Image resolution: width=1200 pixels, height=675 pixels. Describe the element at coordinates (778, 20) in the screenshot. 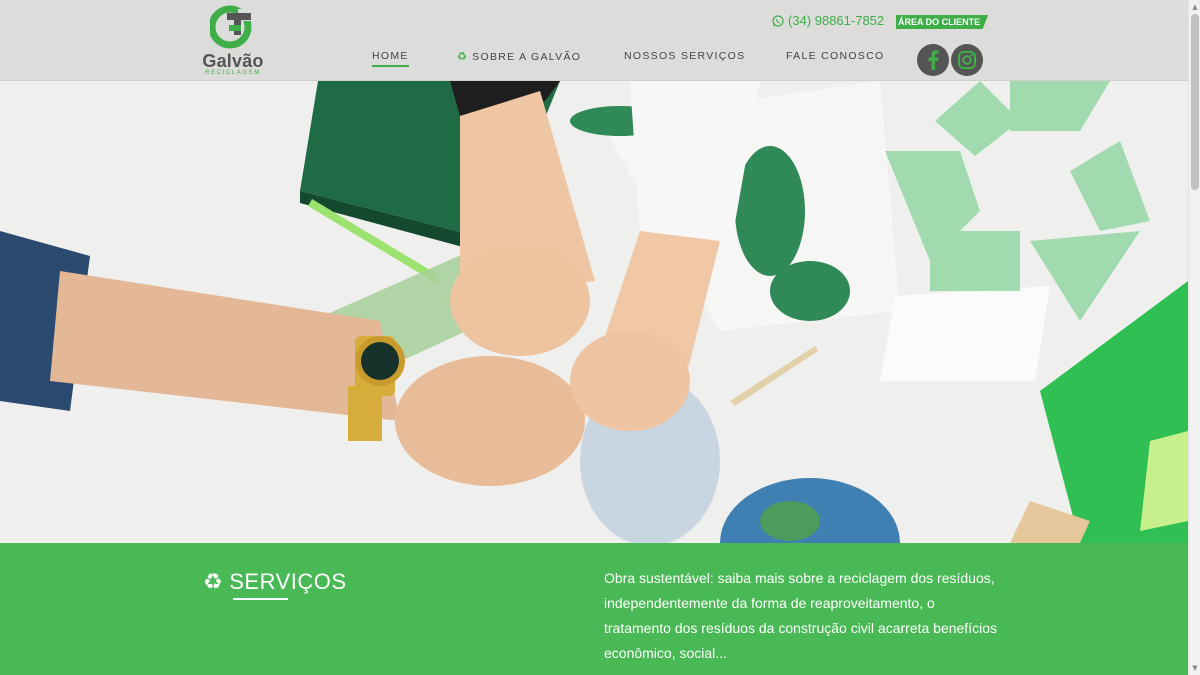

I see `whatsapp-icon` at that location.